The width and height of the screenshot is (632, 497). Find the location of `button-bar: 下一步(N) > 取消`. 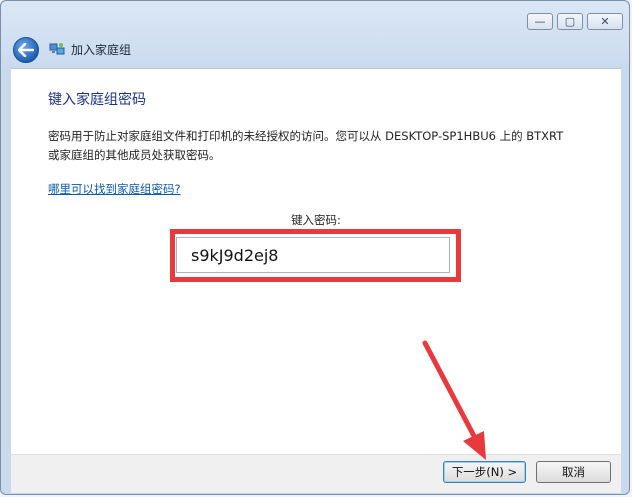

button-bar: 下一步(N) > 取消 is located at coordinates (316, 473).